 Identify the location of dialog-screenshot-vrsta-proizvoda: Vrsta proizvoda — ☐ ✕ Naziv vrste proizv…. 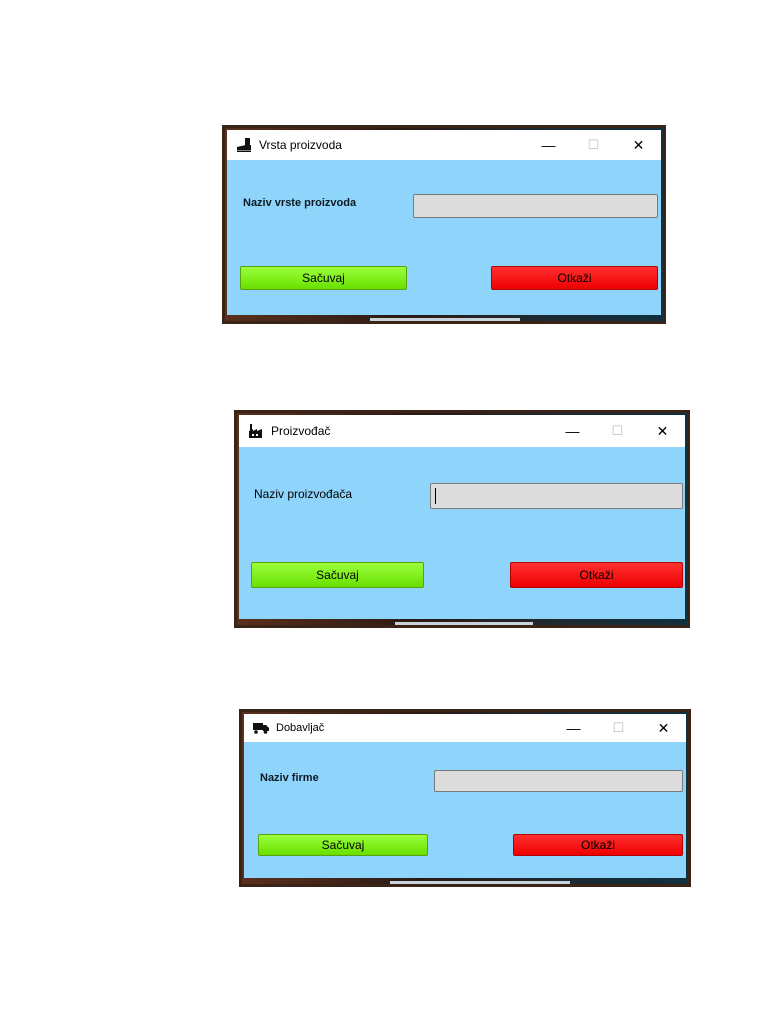
(444, 224).